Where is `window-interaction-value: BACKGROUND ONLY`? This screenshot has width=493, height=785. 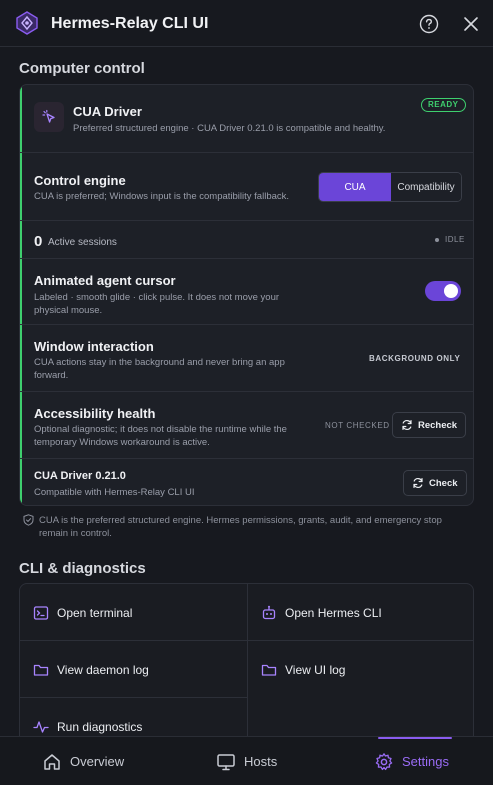
window-interaction-value: BACKGROUND ONLY is located at coordinates (415, 358).